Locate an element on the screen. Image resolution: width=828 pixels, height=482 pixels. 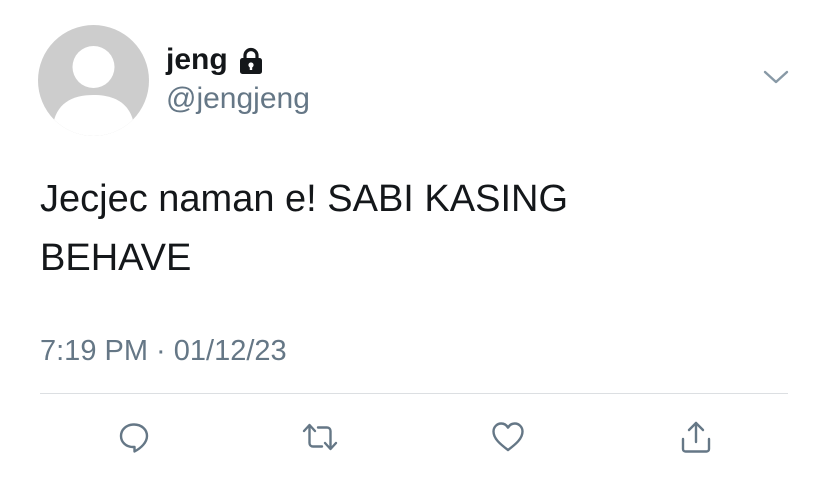
tweet-timestamp: 7:19 PM · 01/12/23 is located at coordinates (163, 351).